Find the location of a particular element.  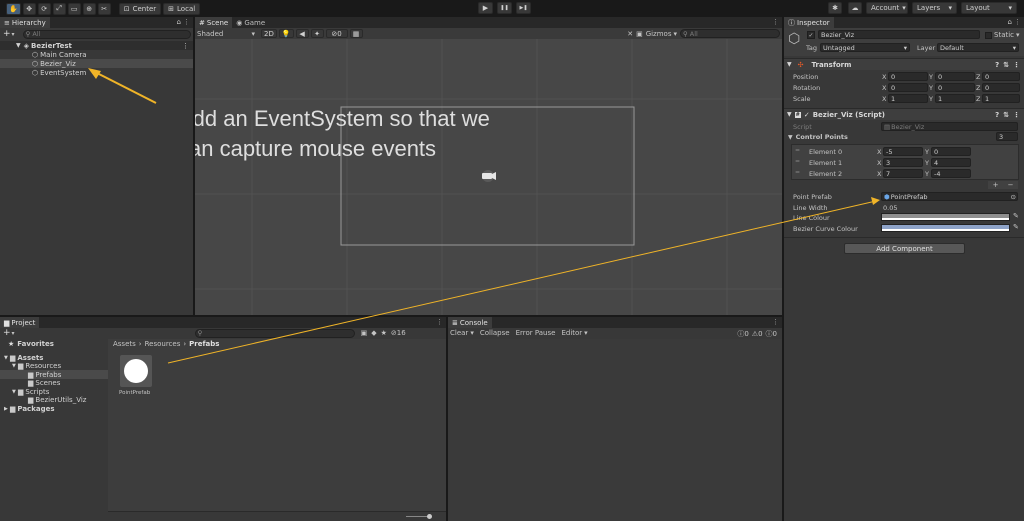

step-button: ▶❚ is located at coordinates (523, 8).